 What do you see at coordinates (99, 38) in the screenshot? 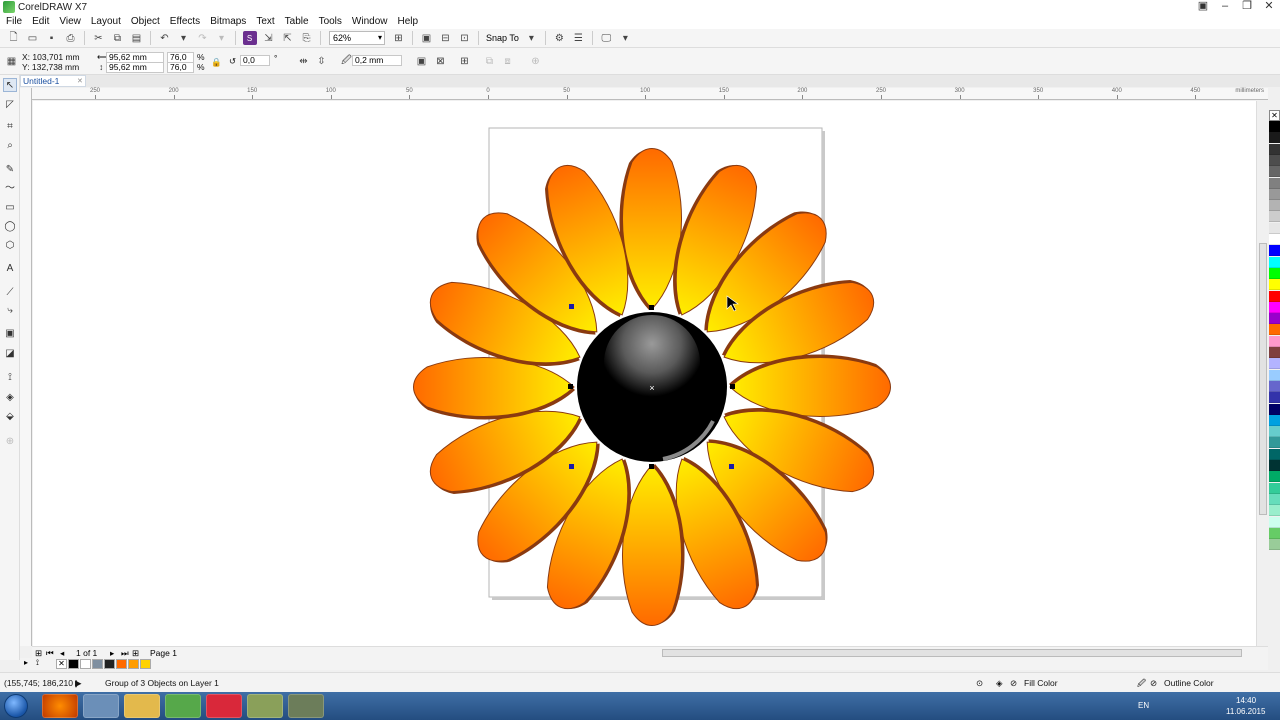
I see `cut-icon: ✂` at bounding box center [99, 38].